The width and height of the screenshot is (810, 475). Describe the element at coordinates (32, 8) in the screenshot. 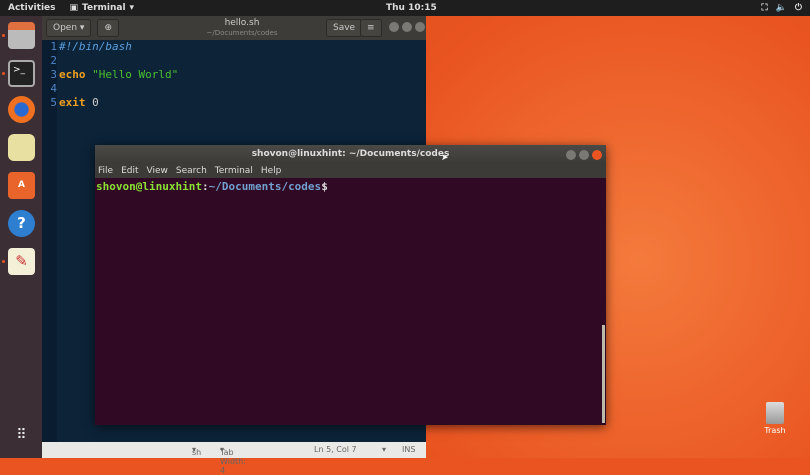

I see `activities-button: Activities` at that location.